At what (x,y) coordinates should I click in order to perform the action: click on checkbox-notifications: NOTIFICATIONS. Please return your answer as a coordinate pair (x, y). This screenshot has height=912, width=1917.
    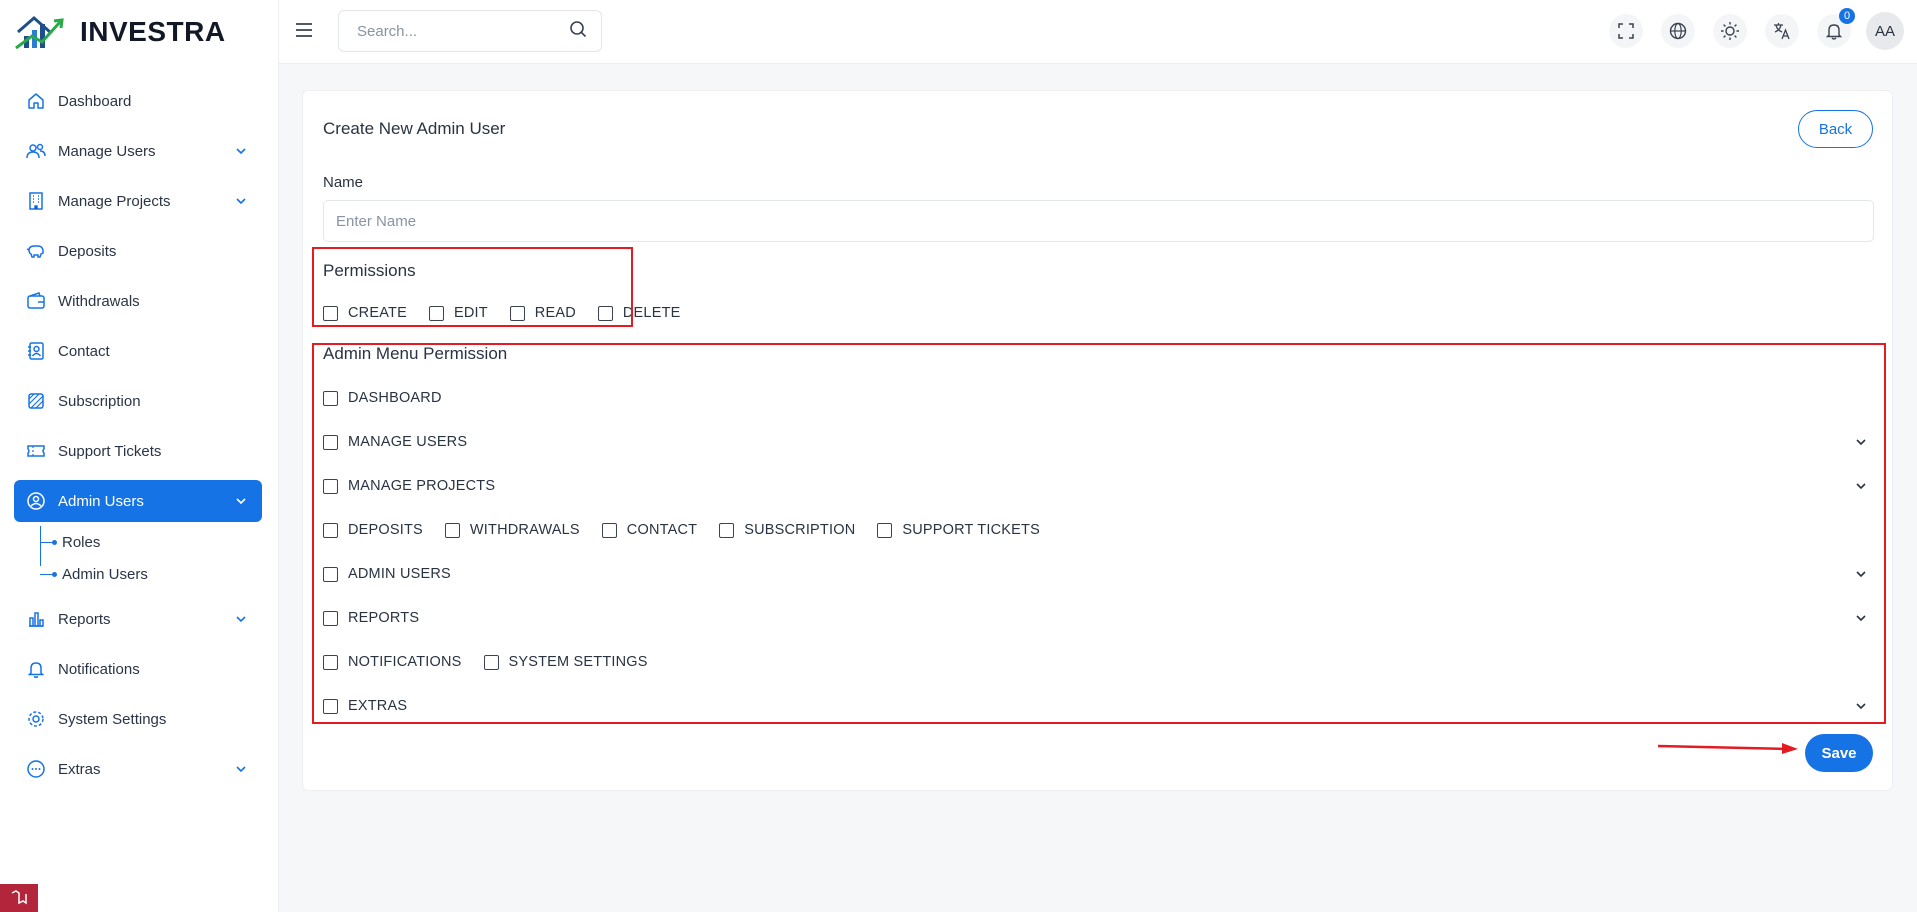
    Looking at the image, I should click on (392, 662).